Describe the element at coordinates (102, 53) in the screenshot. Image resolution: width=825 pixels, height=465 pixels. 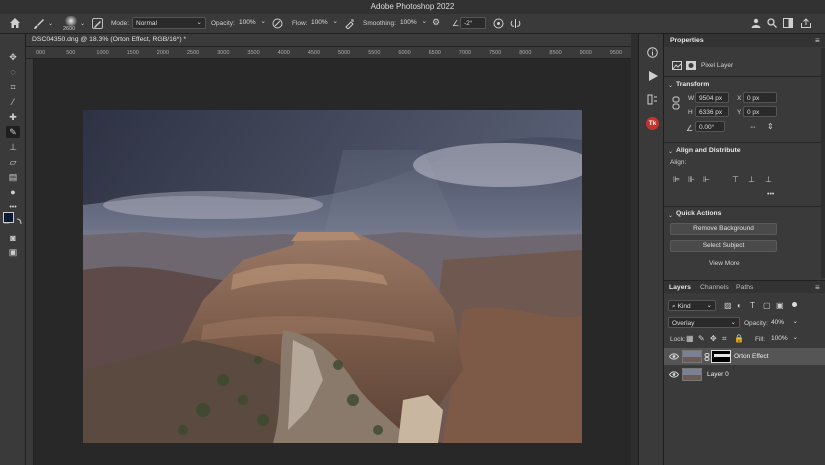
I see `ruler-tick-label: 1000` at that location.